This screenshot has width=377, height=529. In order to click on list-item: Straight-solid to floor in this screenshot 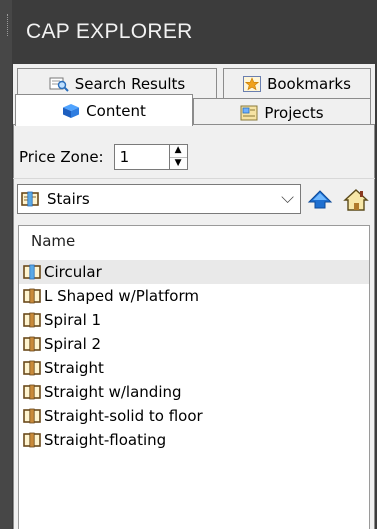, I will do `click(194, 416)`.